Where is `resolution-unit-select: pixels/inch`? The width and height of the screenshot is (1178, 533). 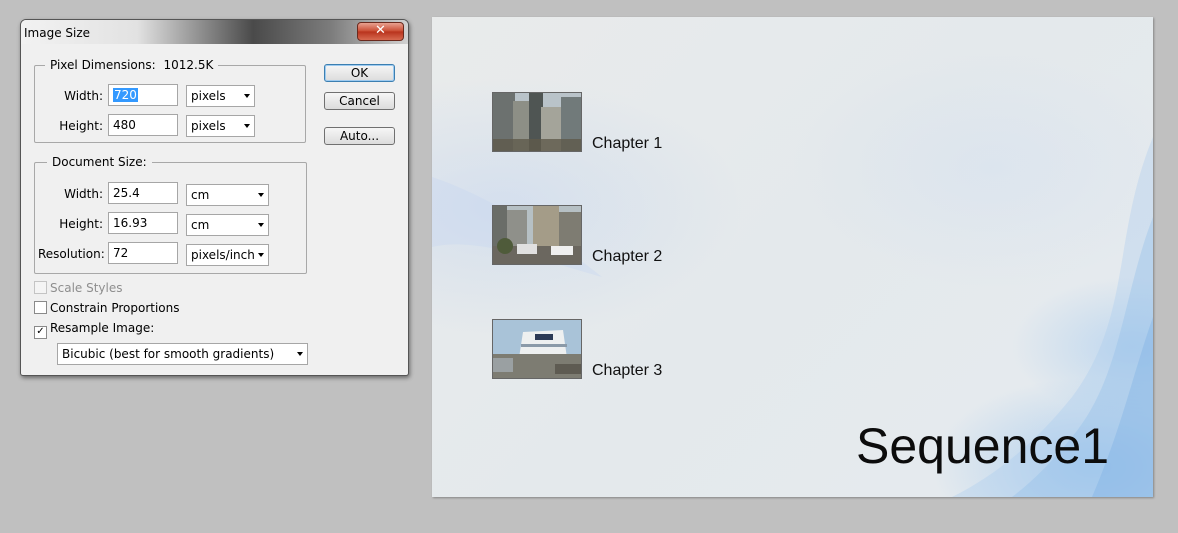 resolution-unit-select: pixels/inch is located at coordinates (227, 255).